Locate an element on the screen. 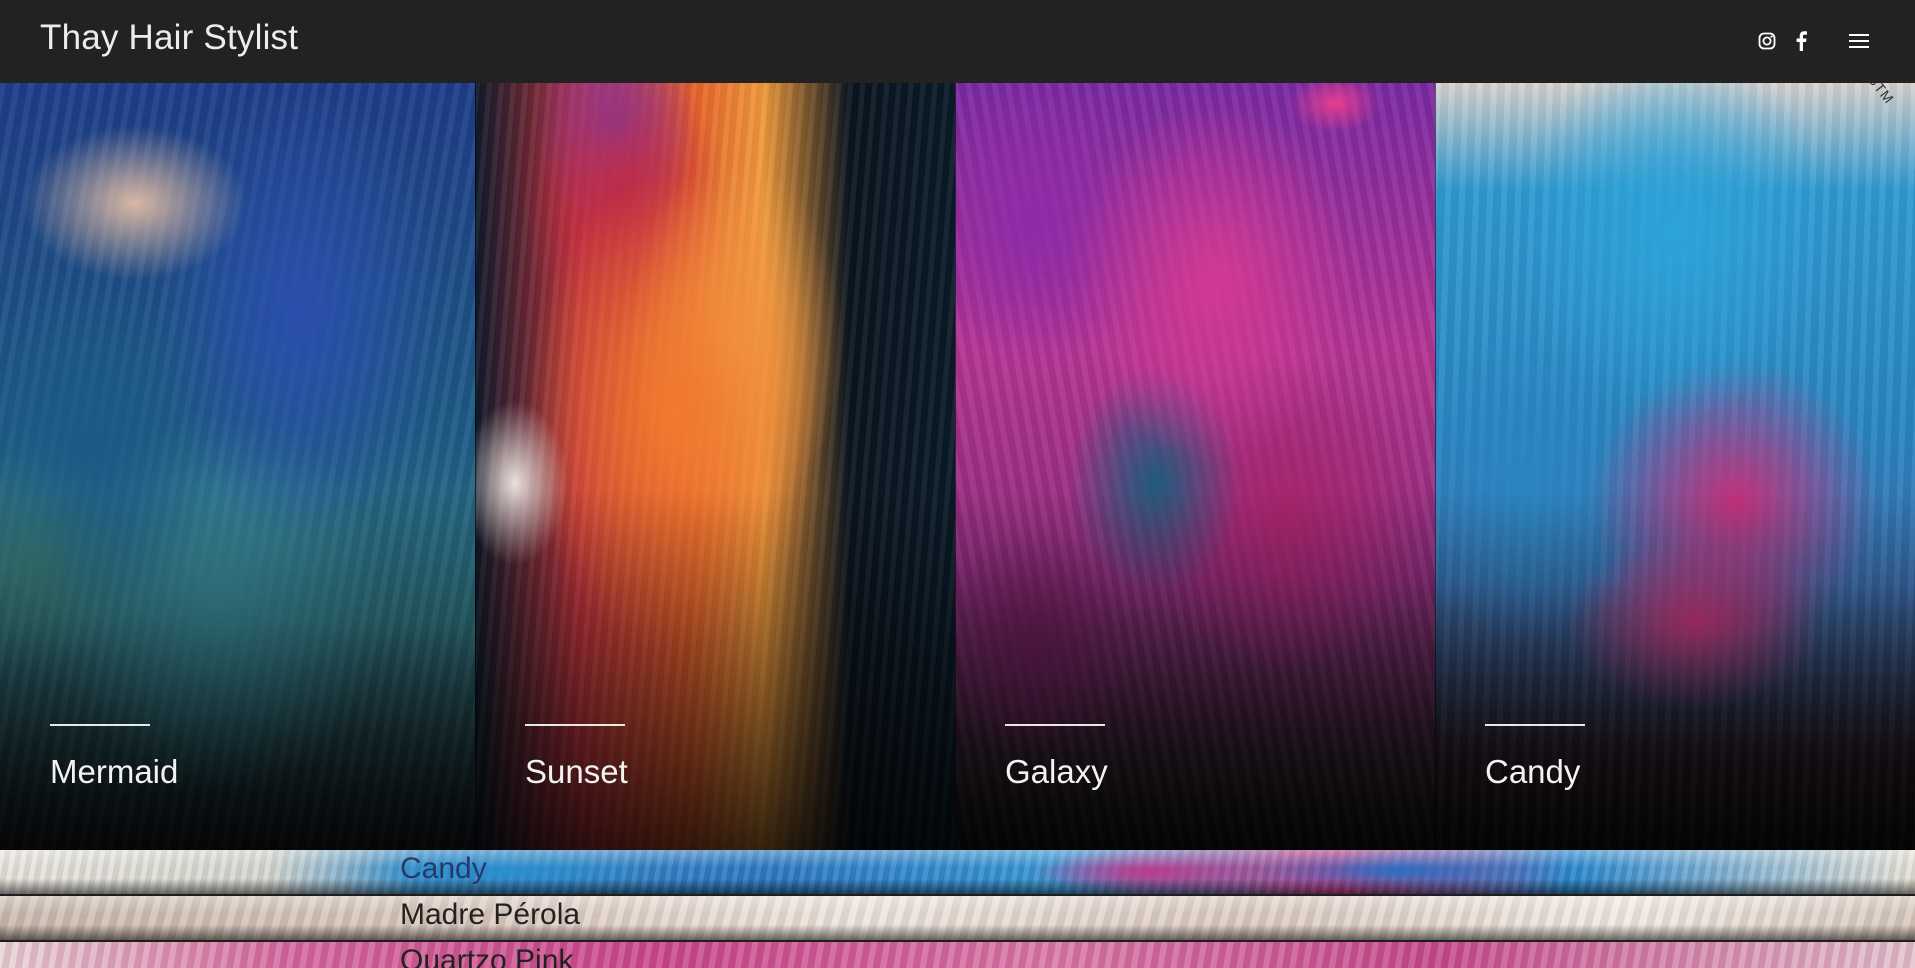  hamburger-menu-icon is located at coordinates (1859, 41).